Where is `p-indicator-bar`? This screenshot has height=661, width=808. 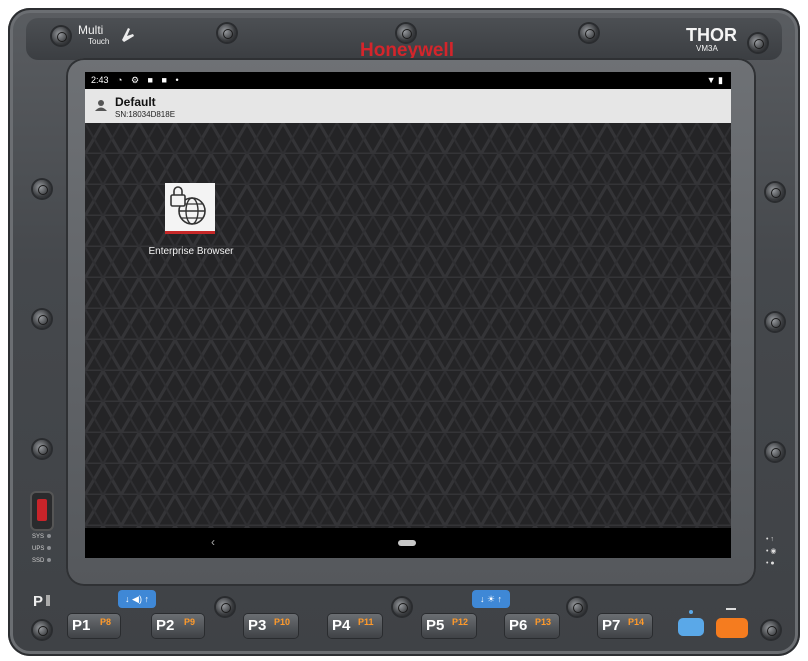
p-indicator-bar is located at coordinates (48, 600).